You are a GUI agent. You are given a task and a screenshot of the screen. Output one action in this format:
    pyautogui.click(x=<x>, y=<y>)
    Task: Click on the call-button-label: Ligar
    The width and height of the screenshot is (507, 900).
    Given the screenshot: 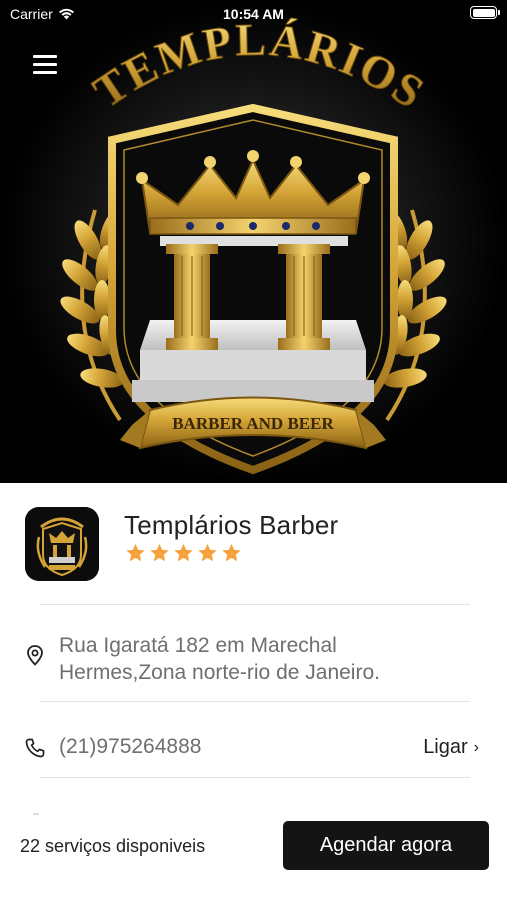 What is the action you would take?
    pyautogui.click(x=445, y=747)
    